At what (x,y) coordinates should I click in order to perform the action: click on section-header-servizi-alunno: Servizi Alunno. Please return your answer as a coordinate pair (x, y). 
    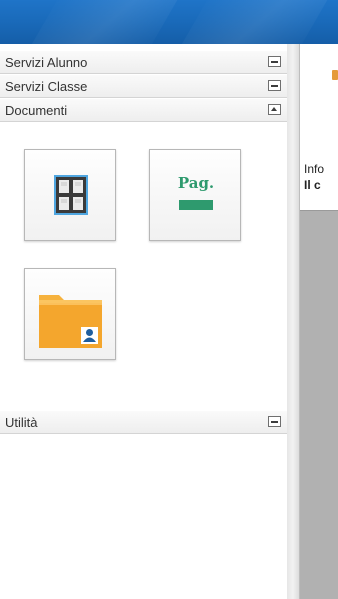
    Looking at the image, I should click on (143, 62).